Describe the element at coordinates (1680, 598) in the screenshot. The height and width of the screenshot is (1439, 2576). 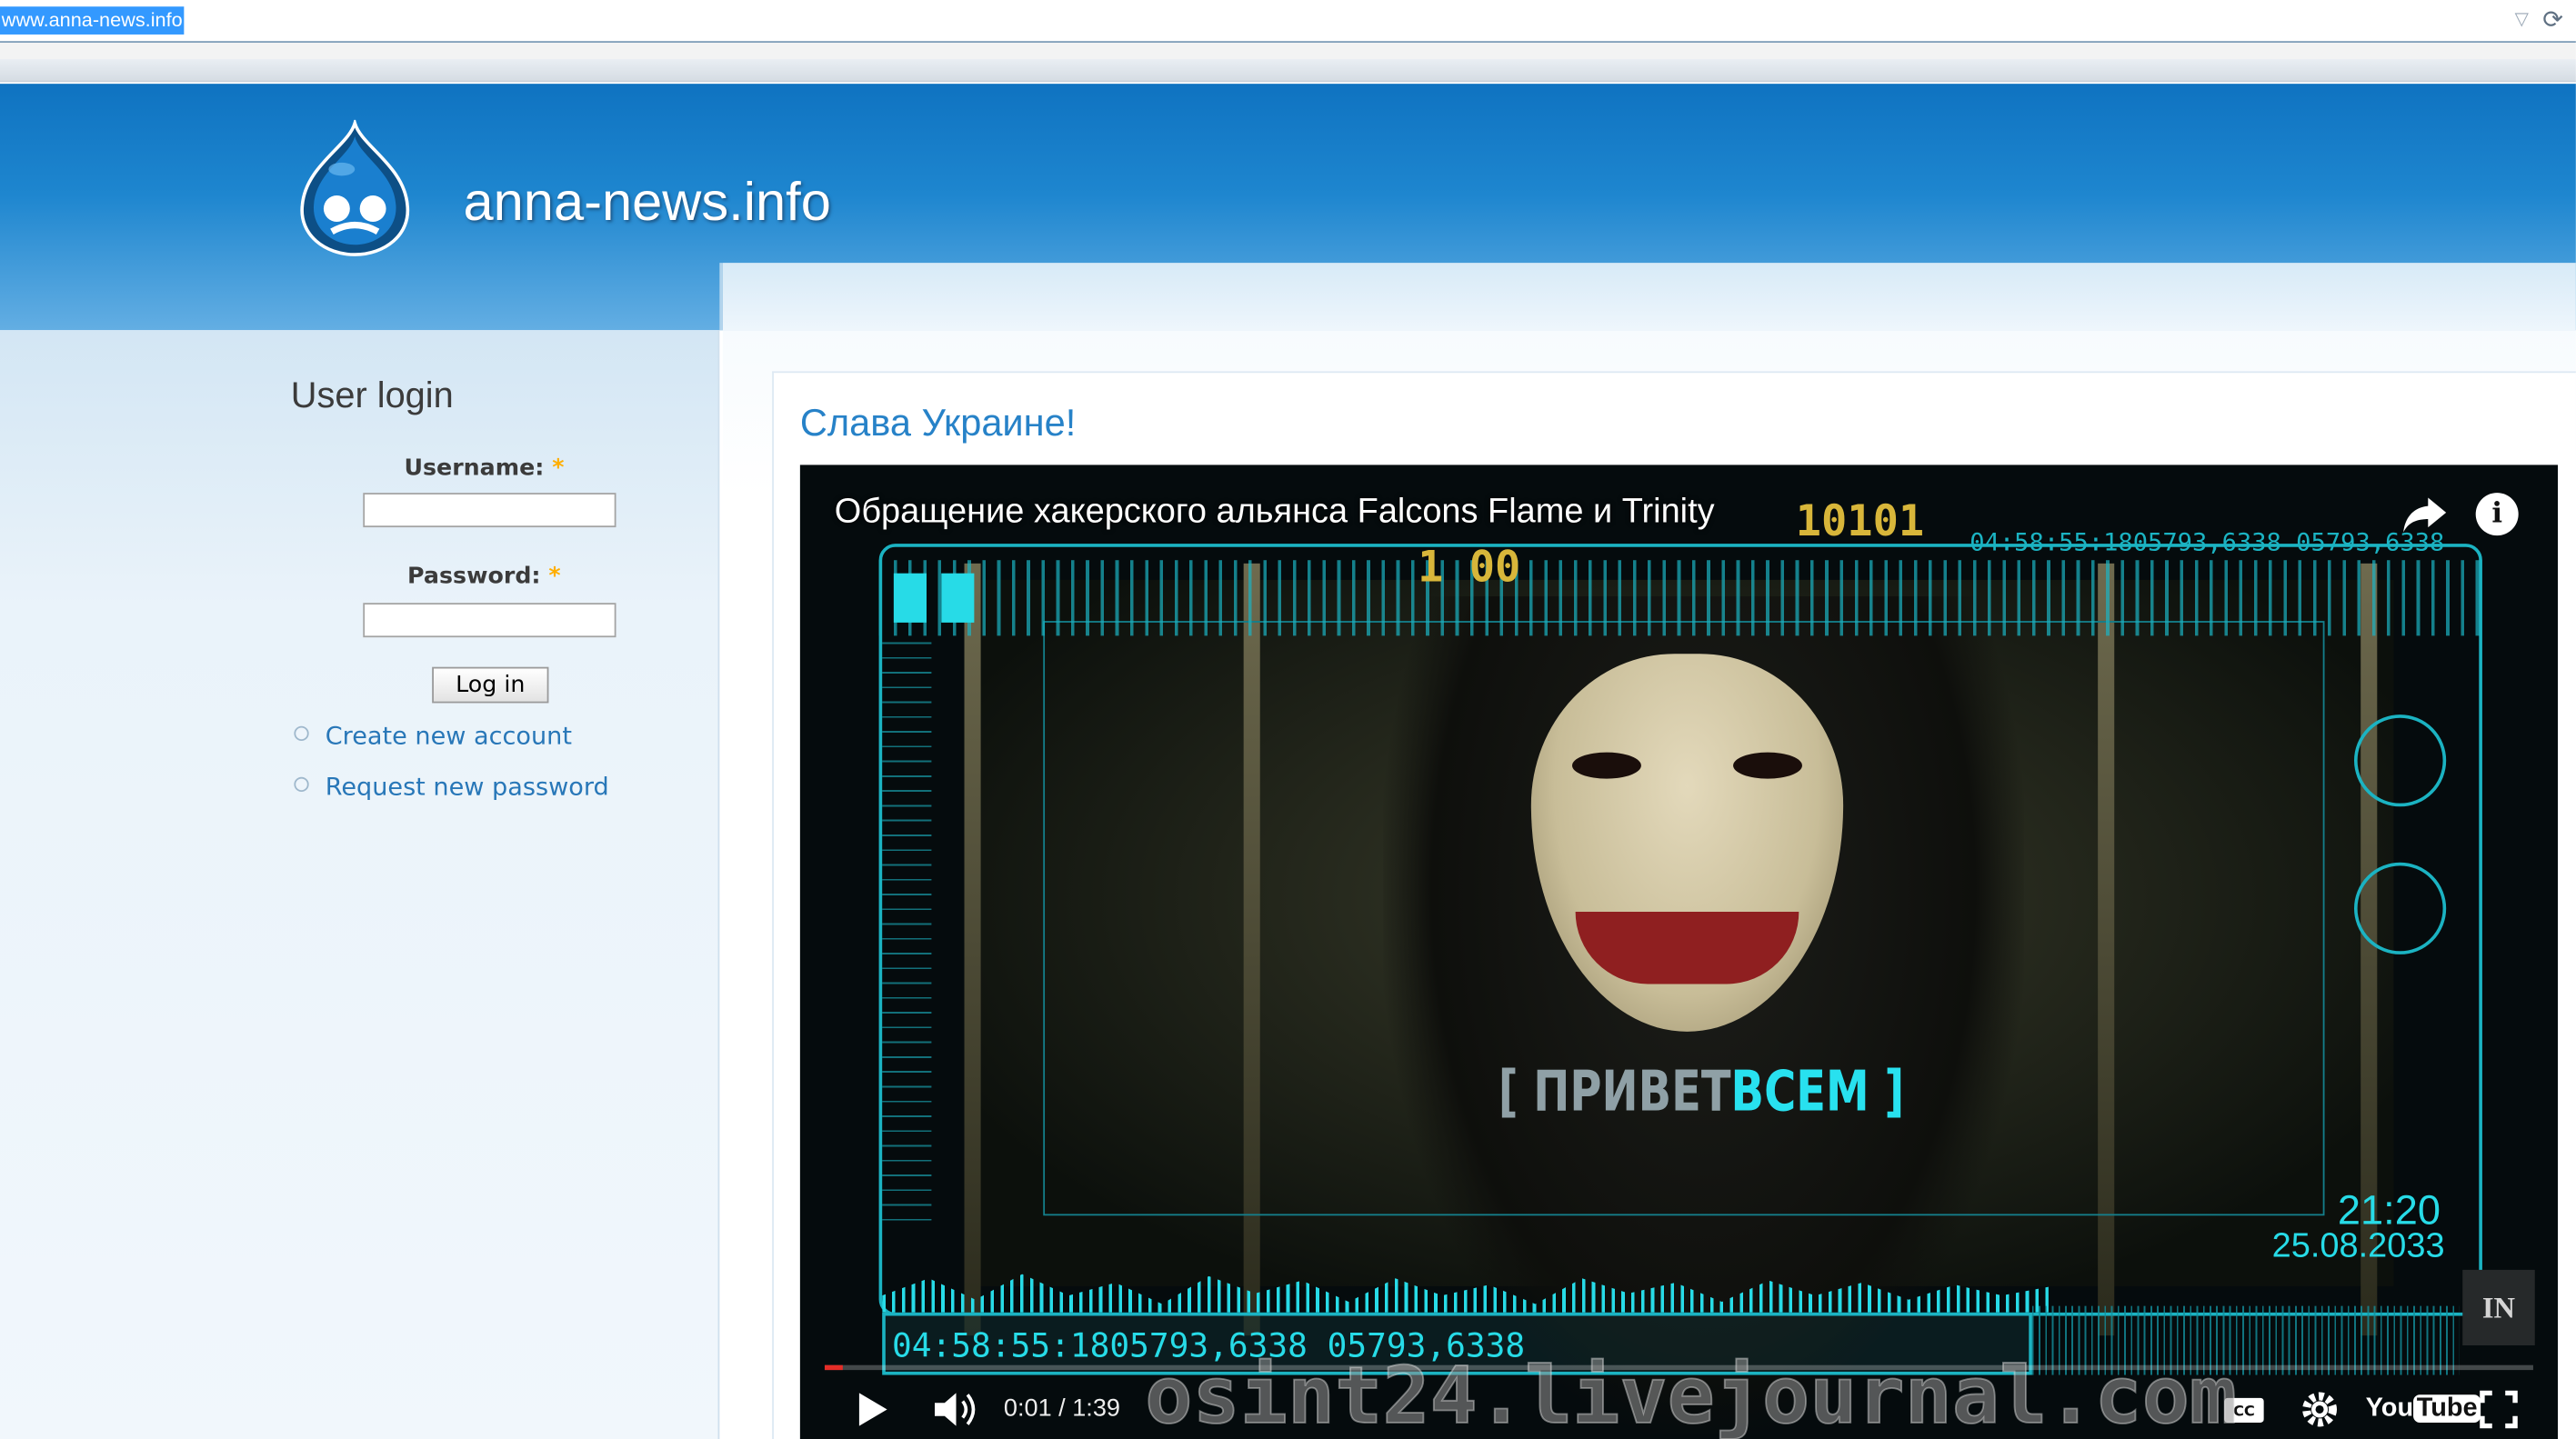
I see `video-hud-ticks` at that location.